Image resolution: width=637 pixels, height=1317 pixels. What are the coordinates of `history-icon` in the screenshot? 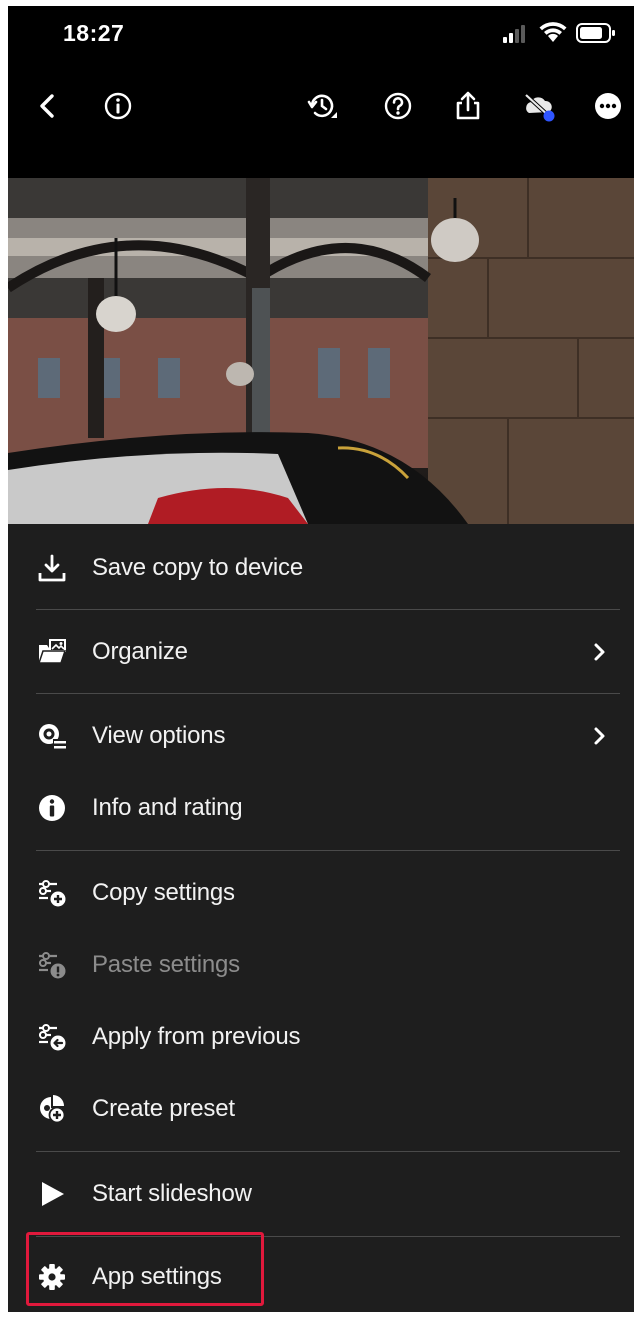 It's located at (322, 106).